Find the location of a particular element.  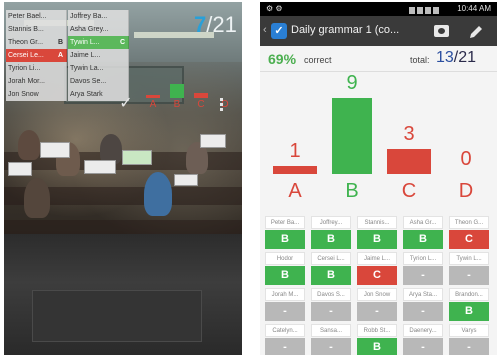

kebab-menu-icon is located at coordinates (221, 105).